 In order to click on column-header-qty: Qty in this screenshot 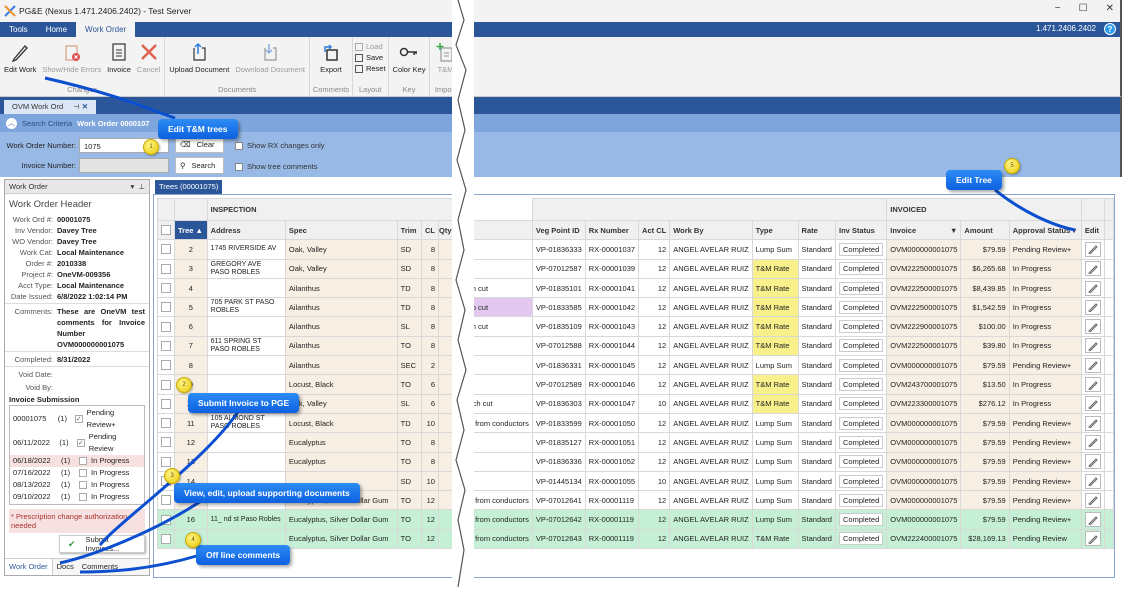, I will do `click(445, 230)`.